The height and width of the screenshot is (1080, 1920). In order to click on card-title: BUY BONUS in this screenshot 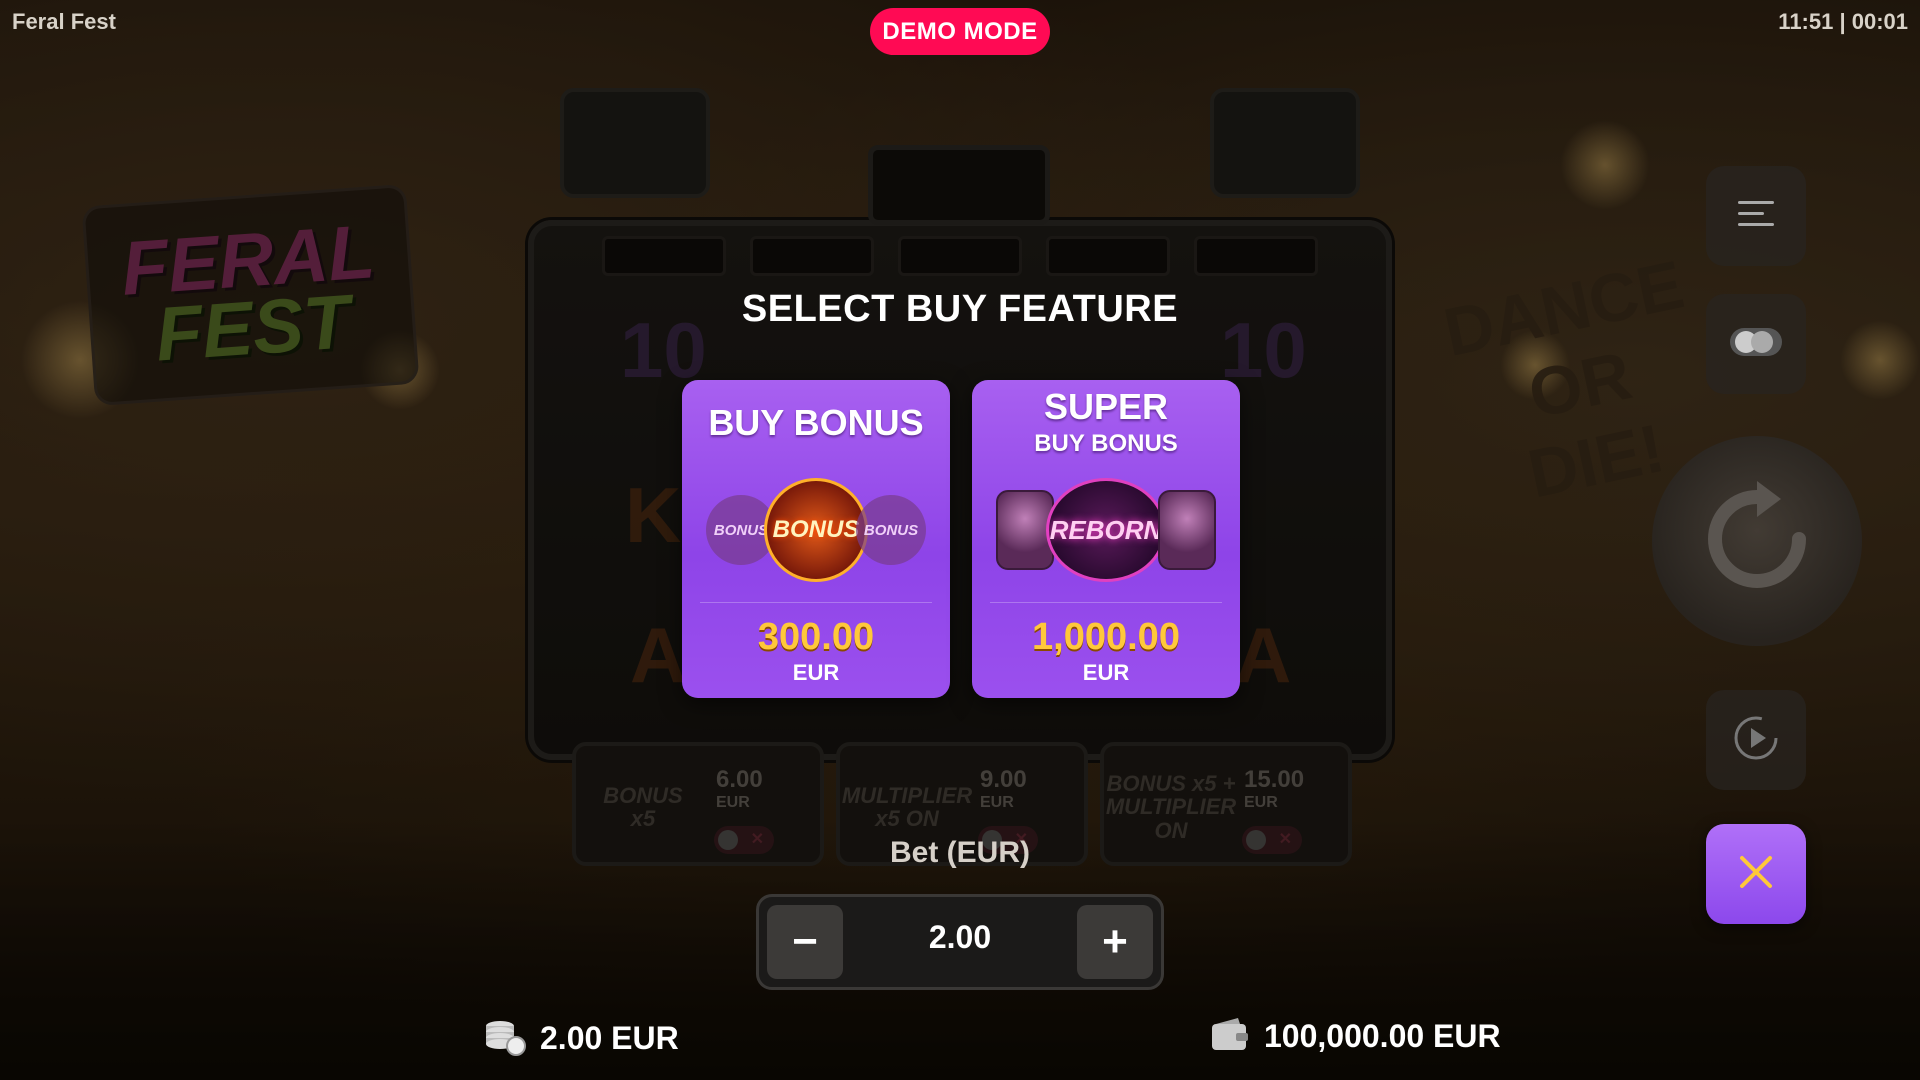, I will do `click(816, 422)`.